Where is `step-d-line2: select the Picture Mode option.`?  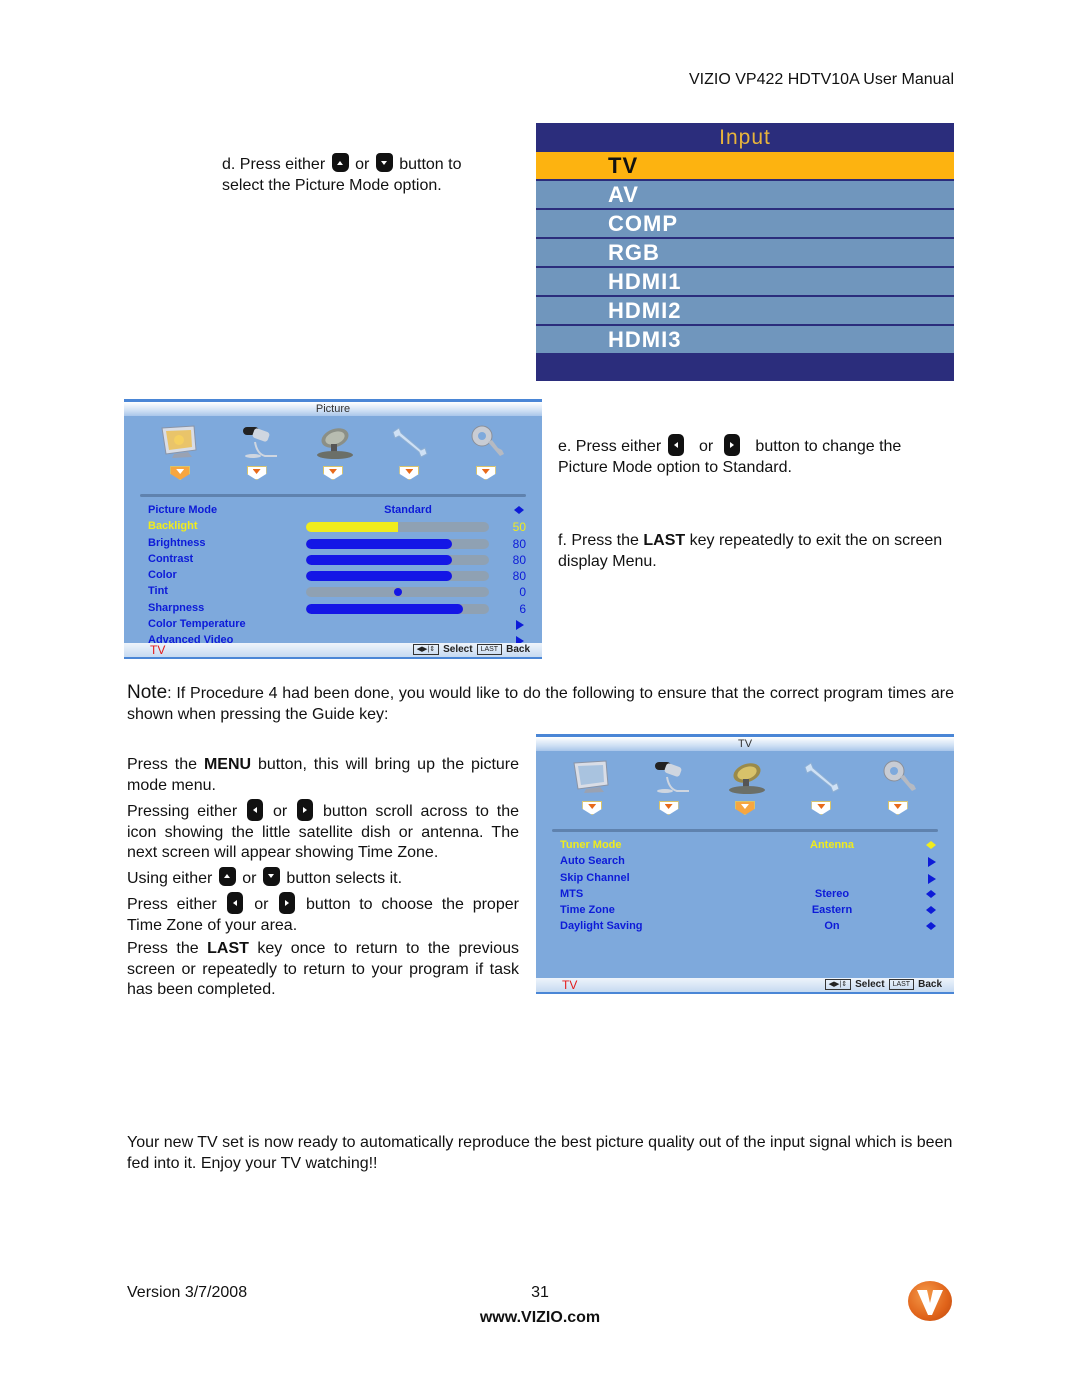
step-d-line2: select the Picture Mode option. is located at coordinates (332, 185).